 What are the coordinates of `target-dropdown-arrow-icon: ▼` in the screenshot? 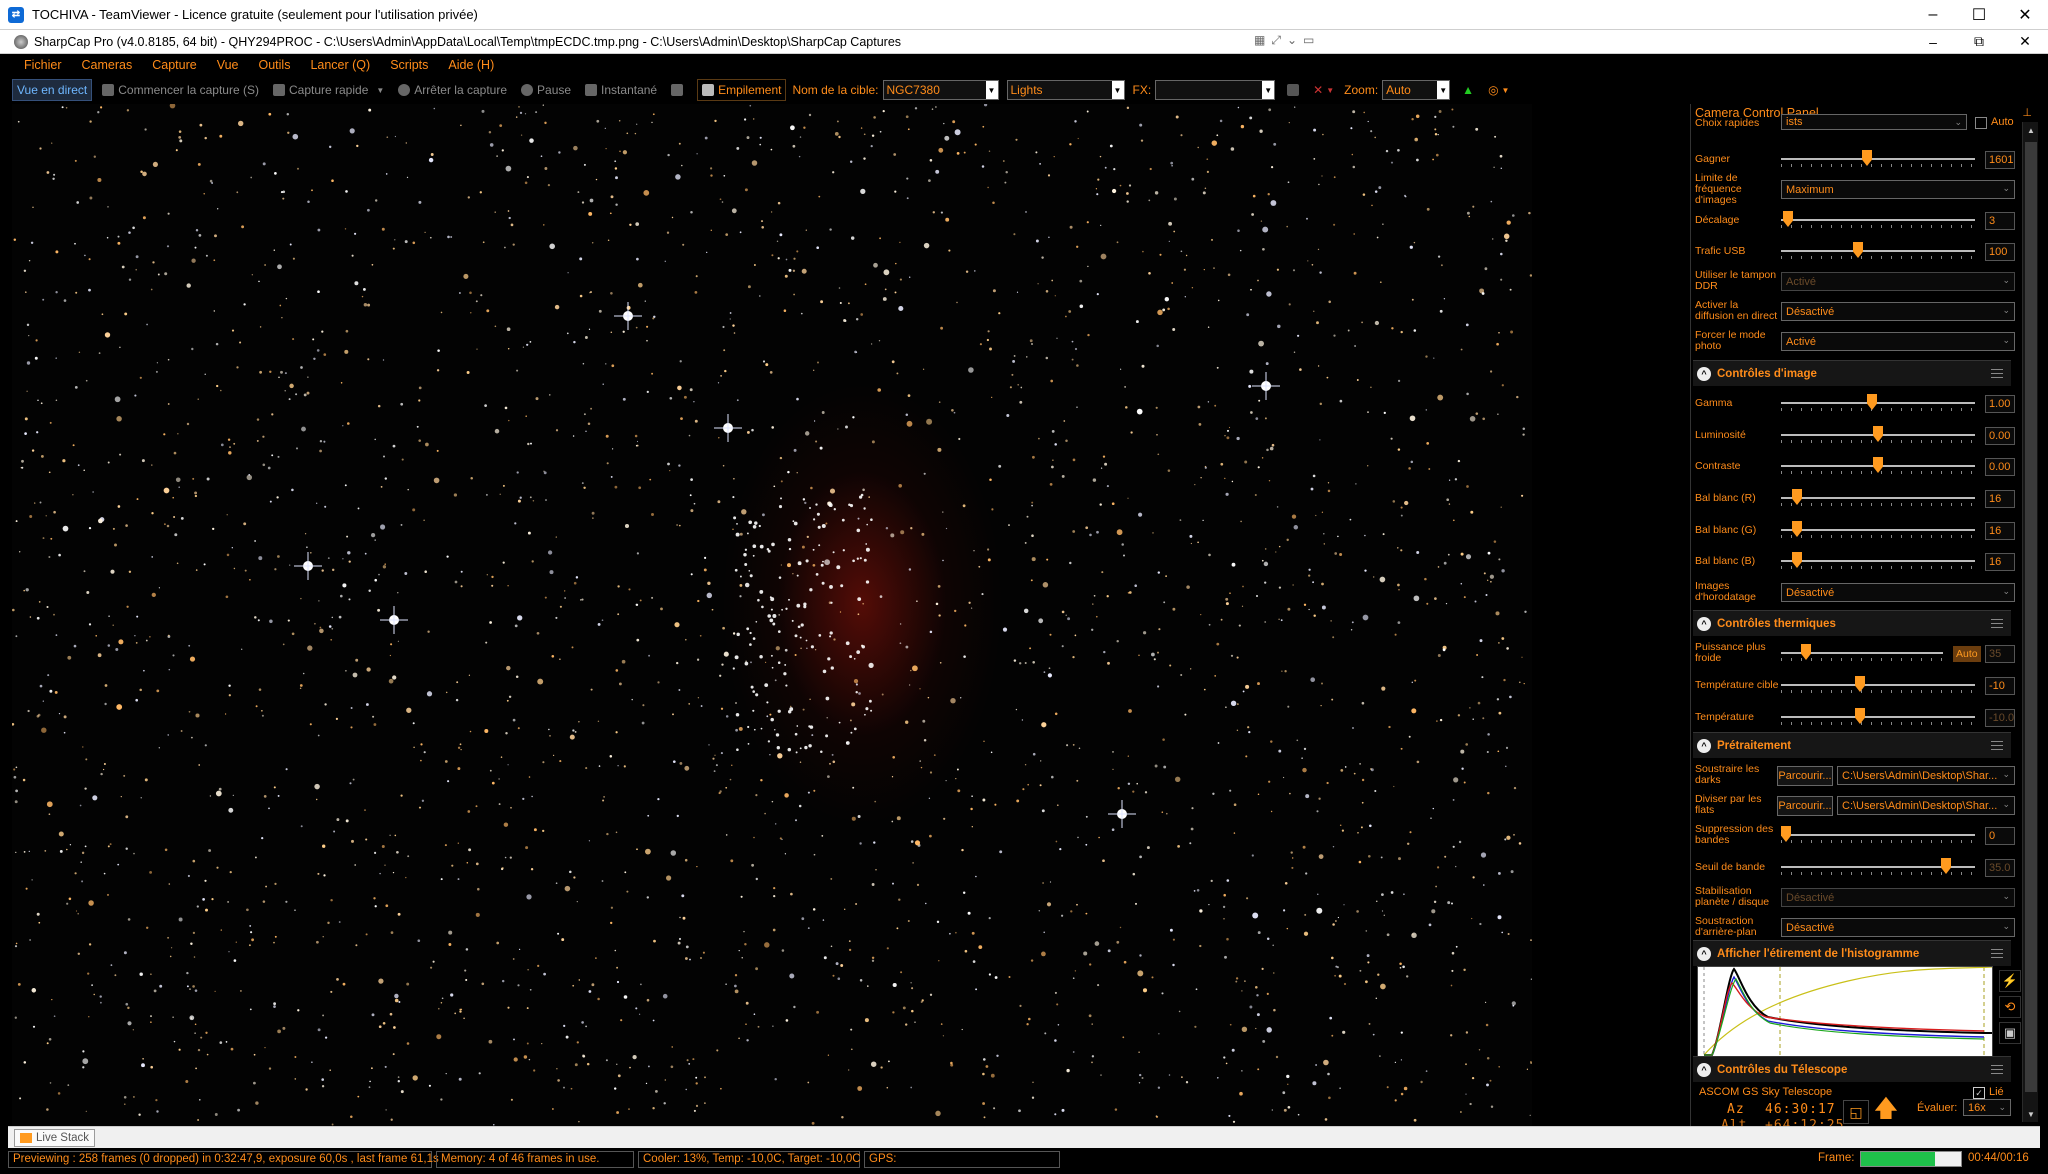 It's located at (991, 90).